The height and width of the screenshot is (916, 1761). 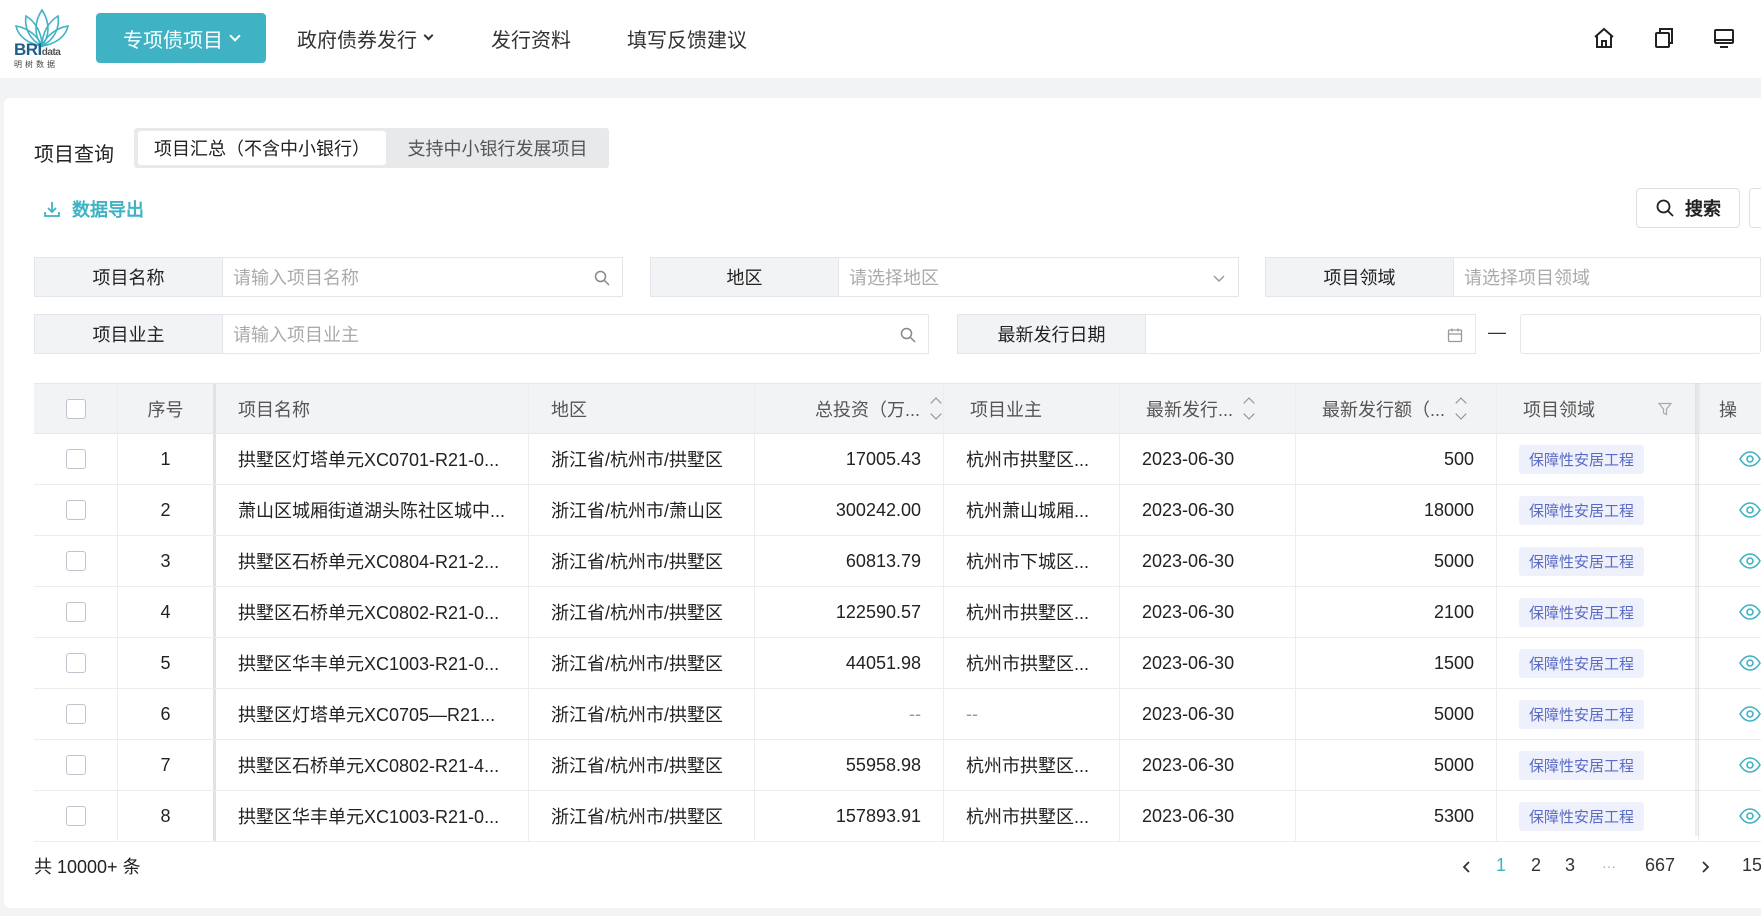 What do you see at coordinates (262, 148) in the screenshot?
I see `segment-project-summary: 项目汇总（不含中小银行）` at bounding box center [262, 148].